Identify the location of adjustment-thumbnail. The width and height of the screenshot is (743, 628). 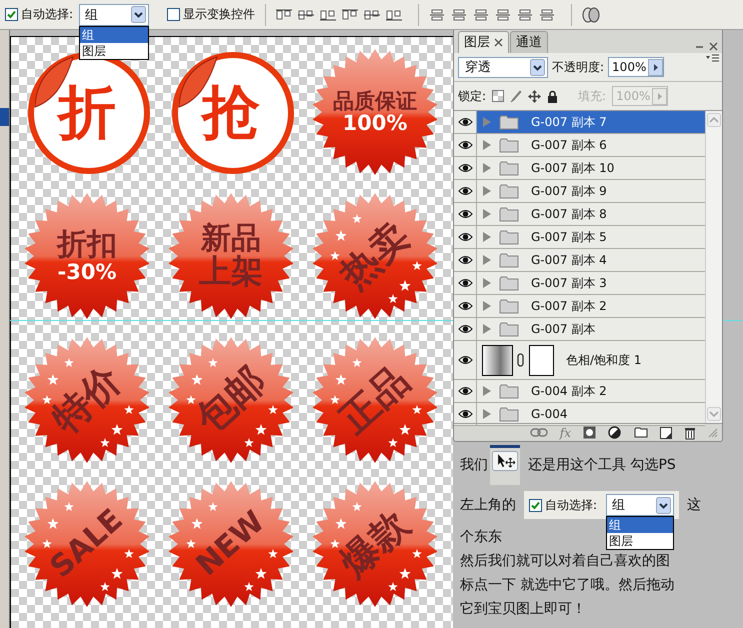
(497, 360).